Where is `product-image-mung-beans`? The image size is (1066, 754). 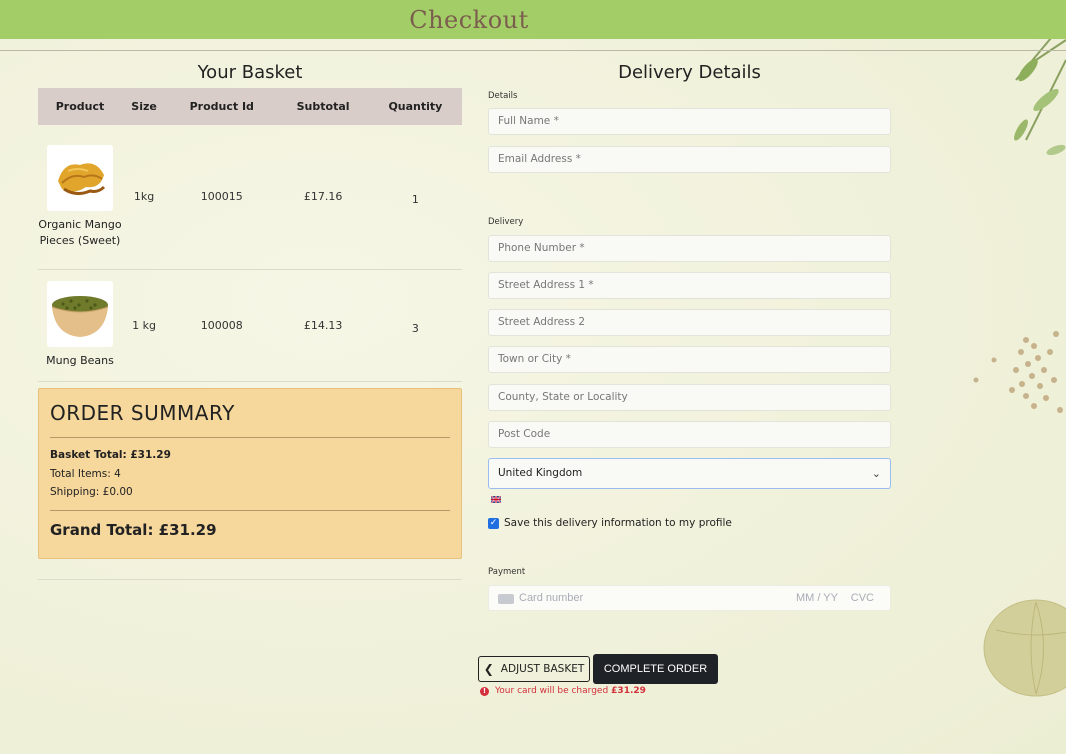 product-image-mung-beans is located at coordinates (80, 314).